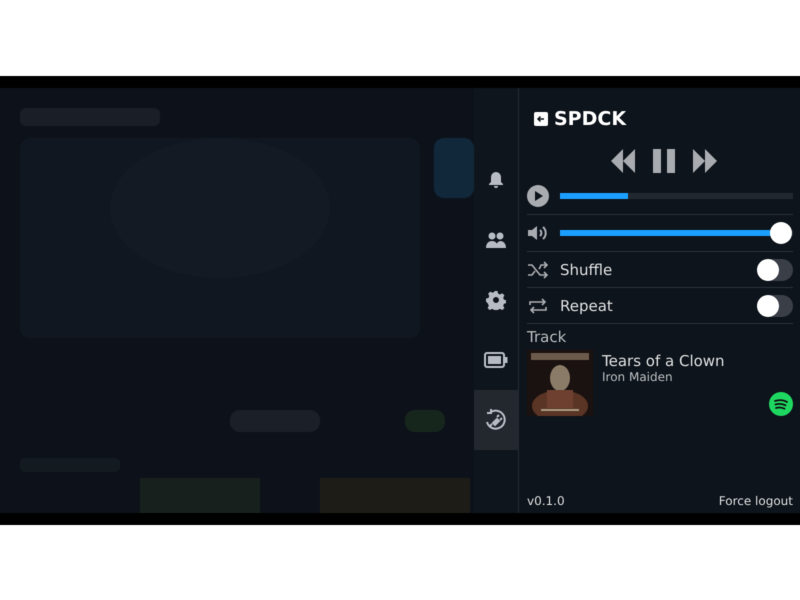 The height and width of the screenshot is (600, 800). I want to click on section-label: Track, so click(547, 337).